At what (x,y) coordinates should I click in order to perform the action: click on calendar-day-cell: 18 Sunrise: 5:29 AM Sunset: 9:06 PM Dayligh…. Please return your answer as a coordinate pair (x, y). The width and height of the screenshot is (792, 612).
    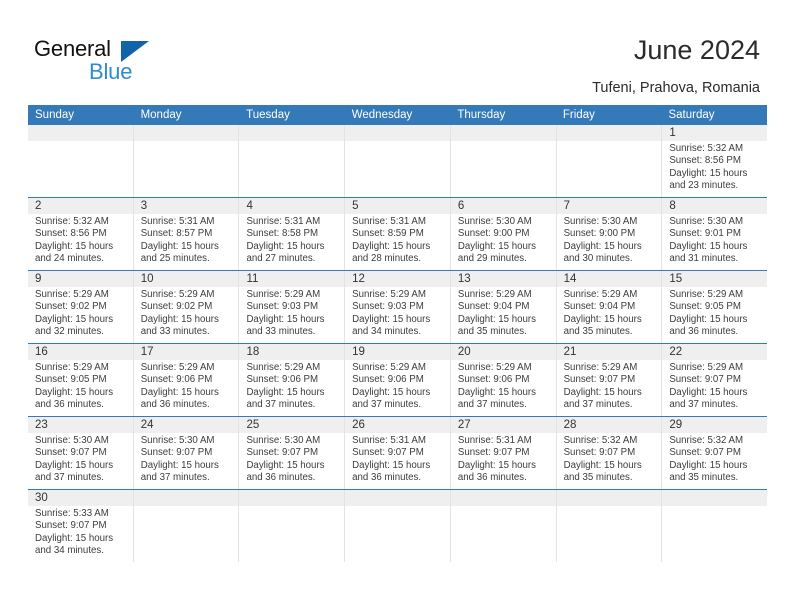
    Looking at the image, I should click on (291, 380).